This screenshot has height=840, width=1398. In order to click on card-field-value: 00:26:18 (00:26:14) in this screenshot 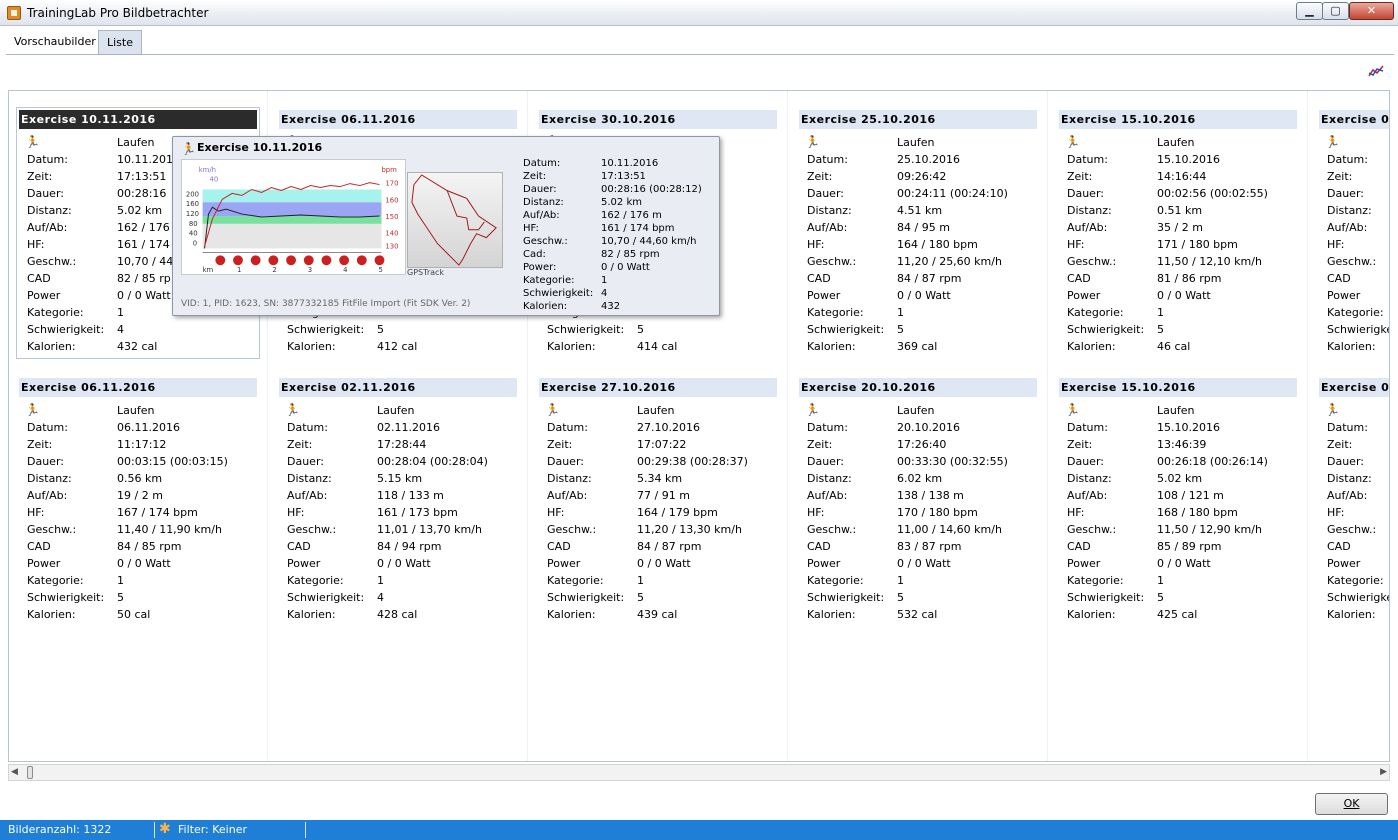, I will do `click(1212, 461)`.